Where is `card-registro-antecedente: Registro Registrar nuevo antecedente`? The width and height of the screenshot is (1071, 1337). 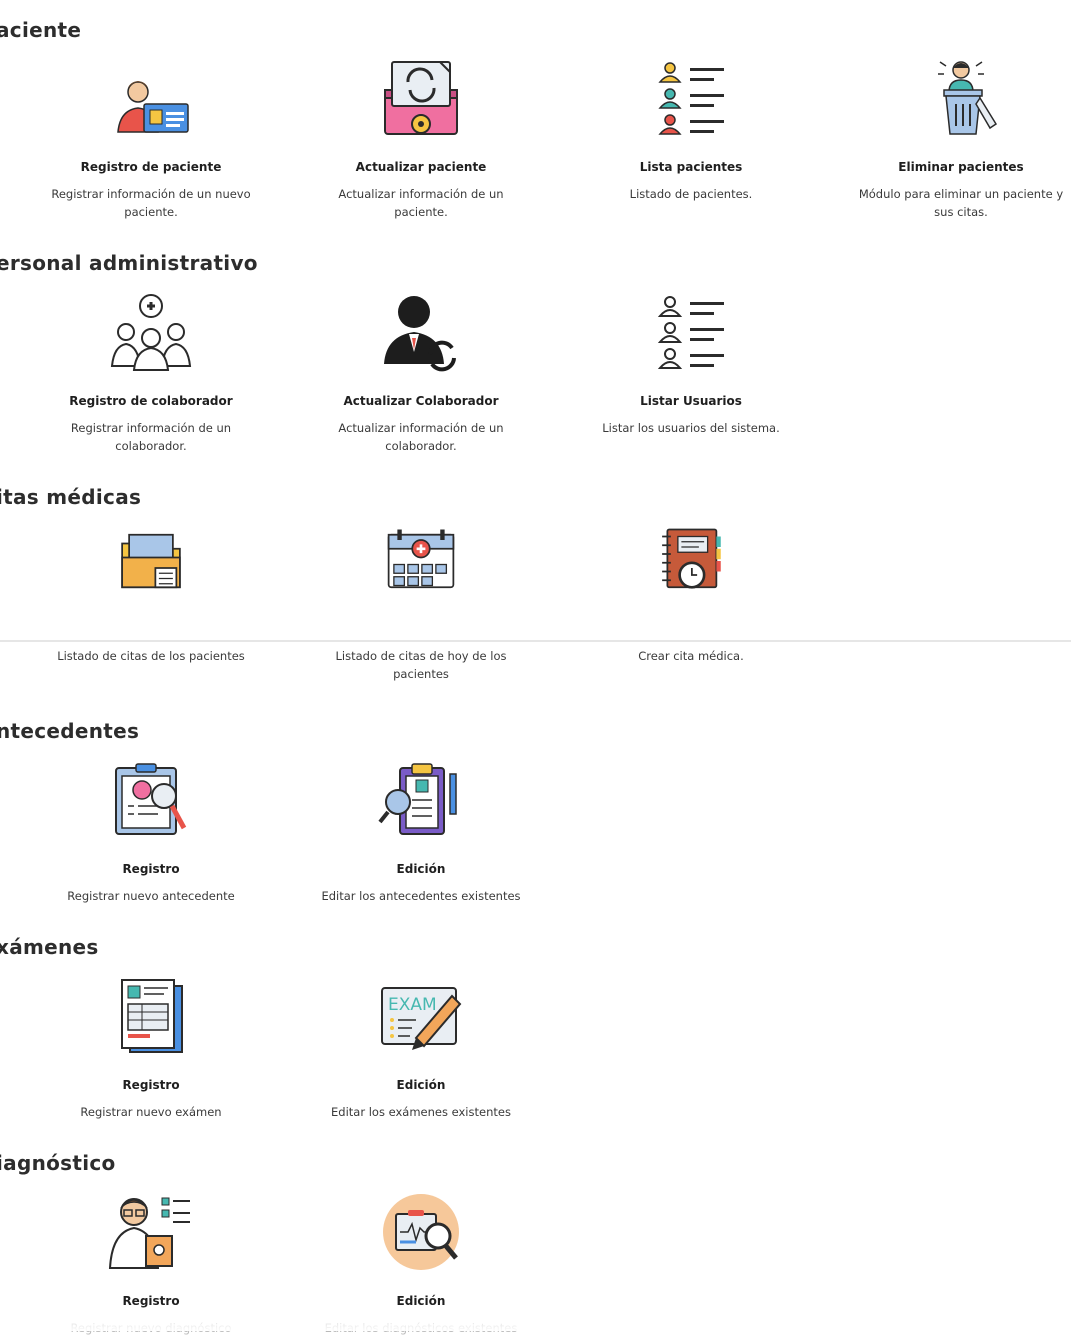 card-registro-antecedente: Registro Registrar nuevo antecedente is located at coordinates (151, 832).